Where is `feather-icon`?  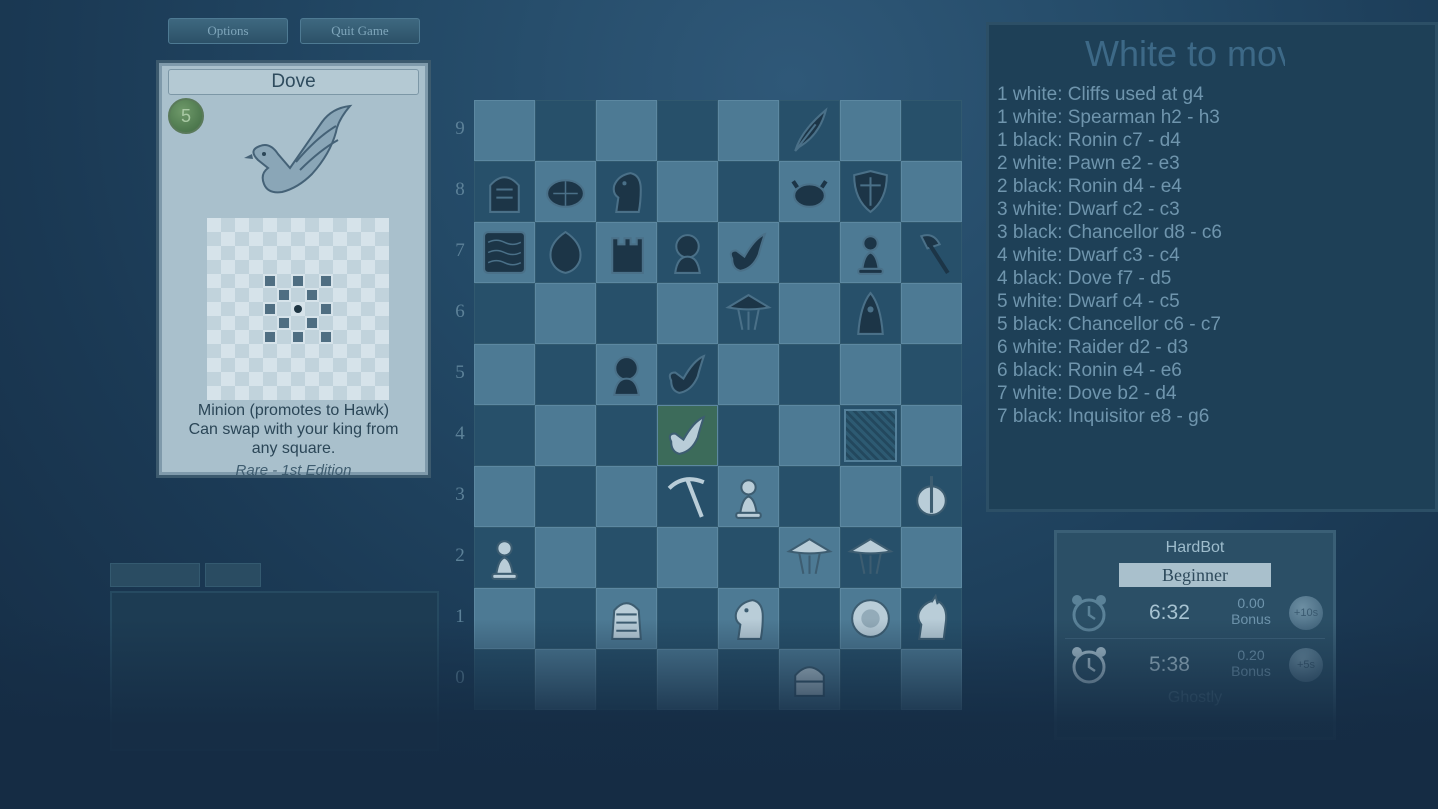
feather-icon is located at coordinates (811, 129).